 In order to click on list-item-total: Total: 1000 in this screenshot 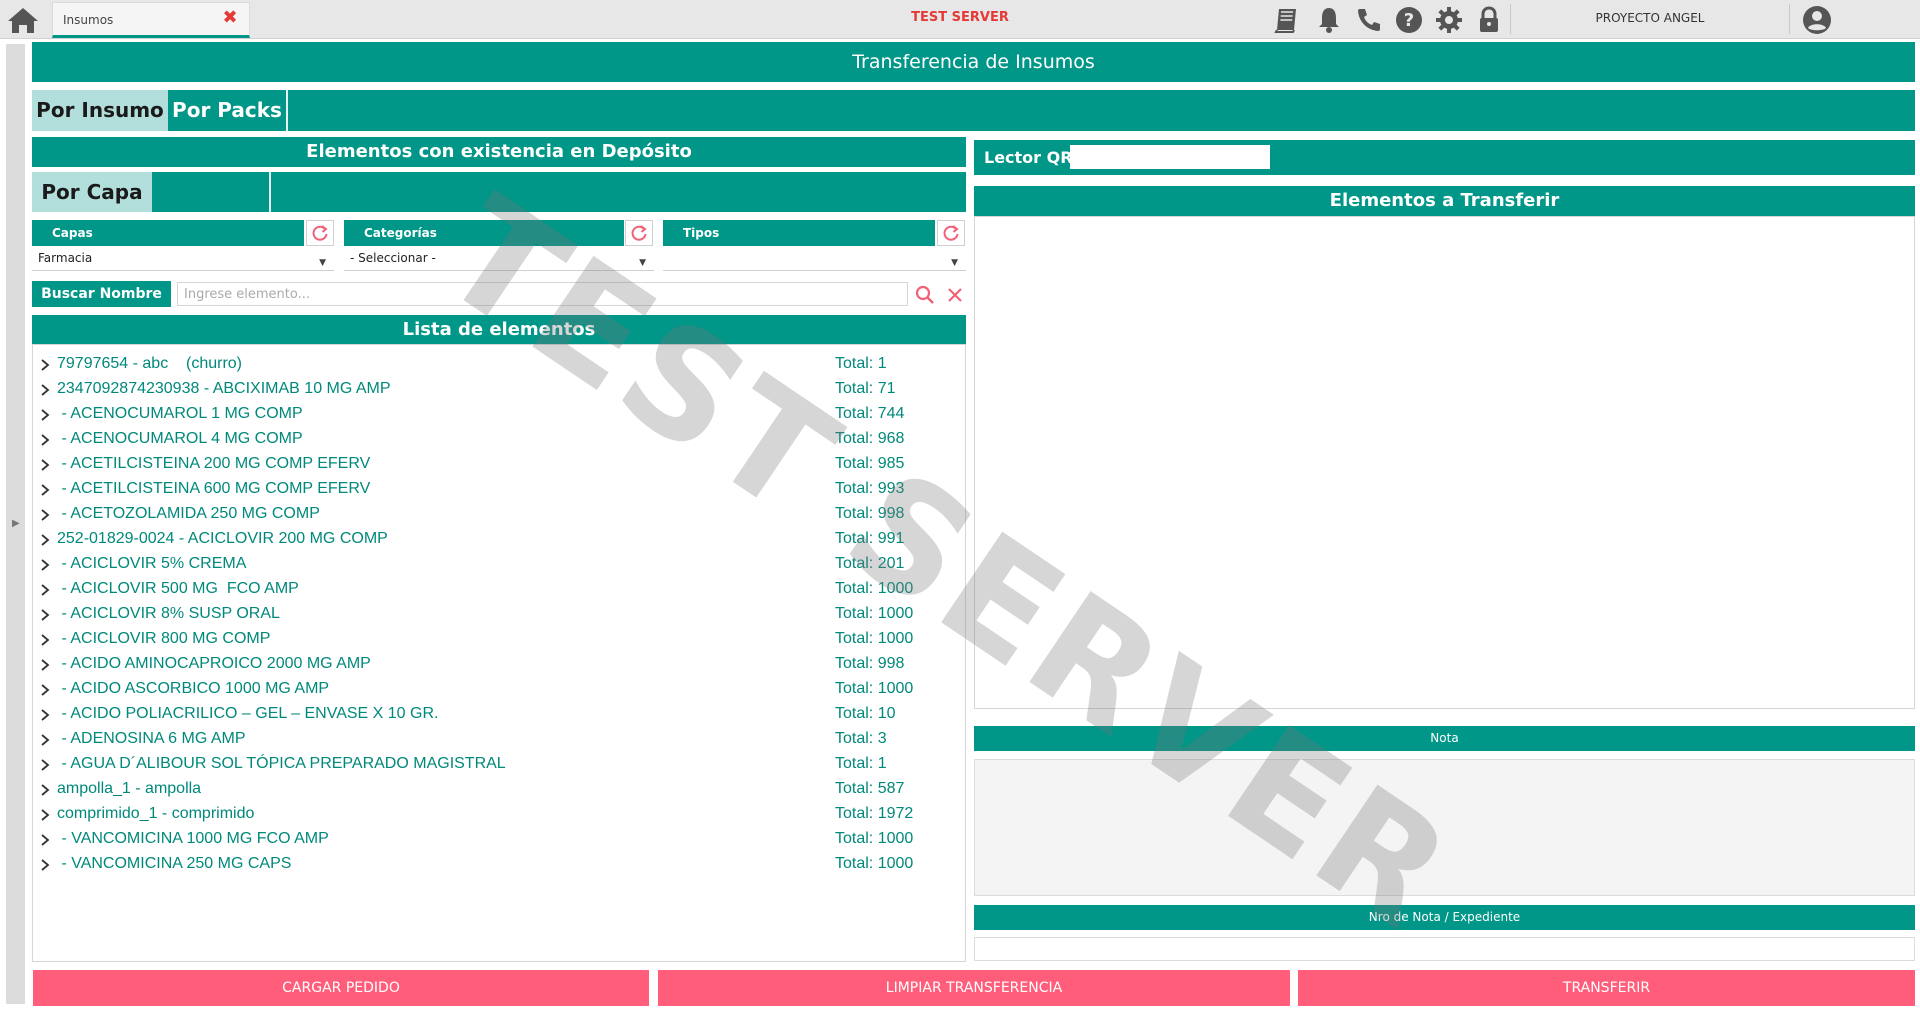, I will do `click(874, 613)`.